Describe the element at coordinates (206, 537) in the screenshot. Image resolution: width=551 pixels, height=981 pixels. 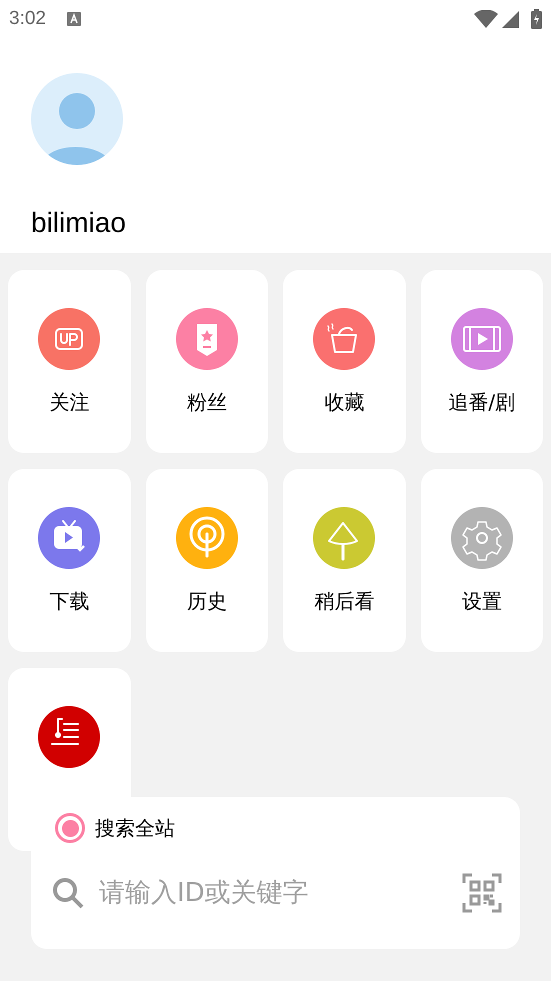
I see `lollipop-icon` at that location.